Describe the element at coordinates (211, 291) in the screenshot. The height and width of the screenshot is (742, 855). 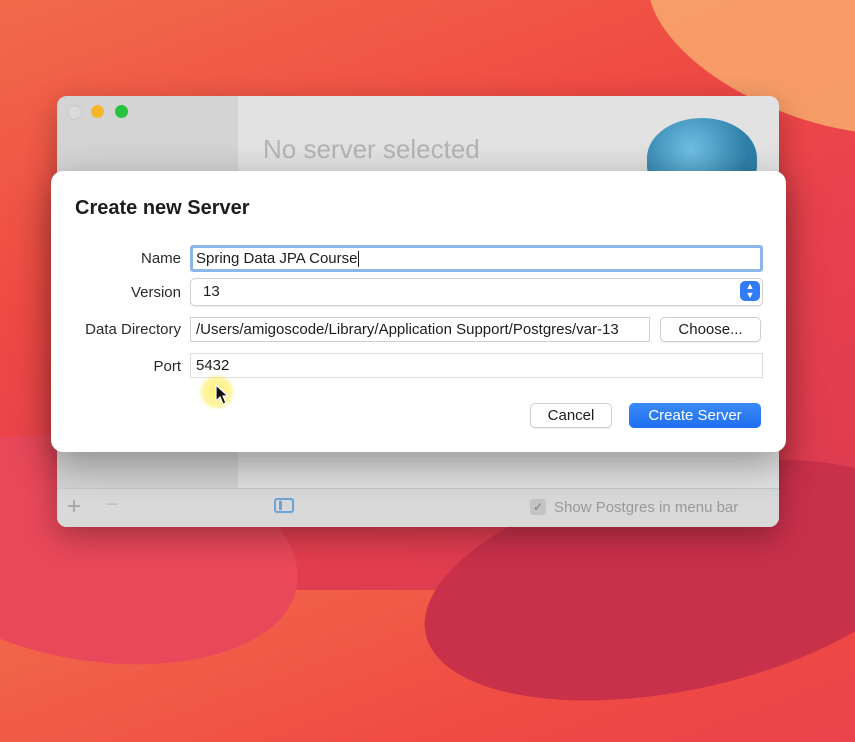
I see `version-value: 13` at that location.